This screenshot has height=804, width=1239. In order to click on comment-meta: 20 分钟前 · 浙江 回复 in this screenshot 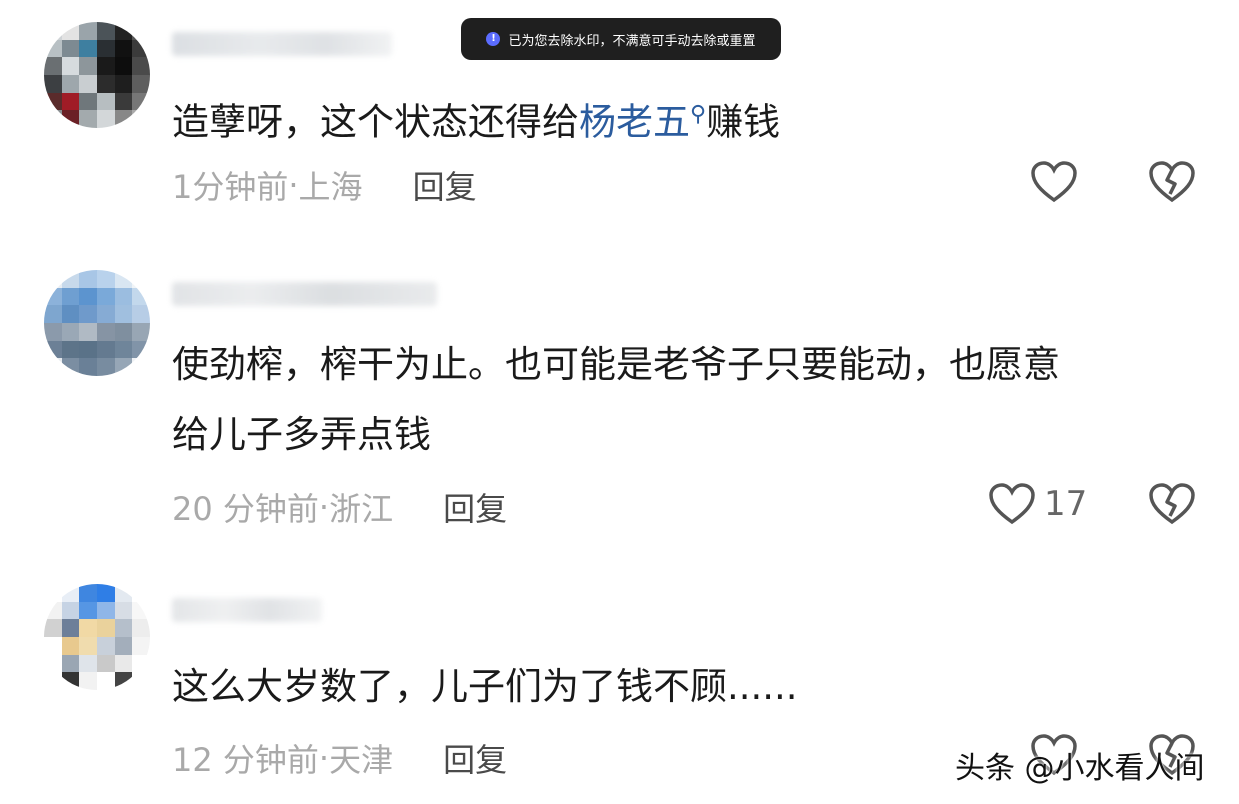, I will do `click(339, 507)`.